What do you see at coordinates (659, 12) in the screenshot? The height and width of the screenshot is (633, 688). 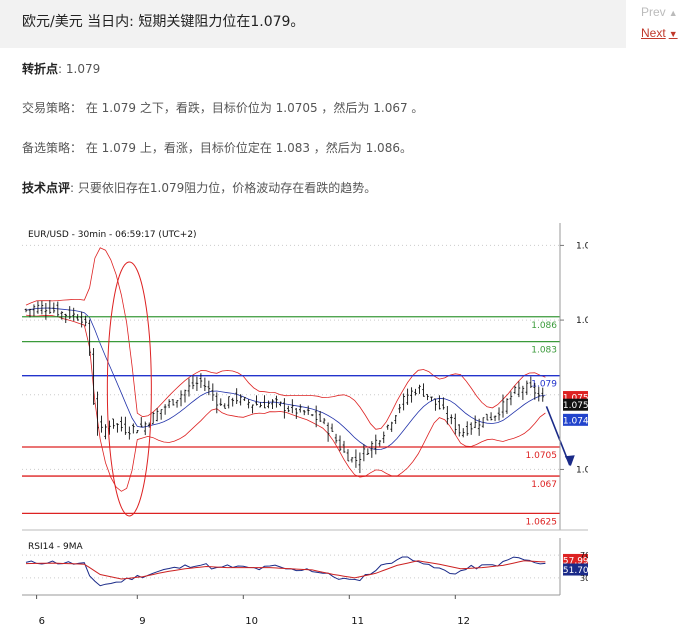 I see `prev-link: Prev ▲` at bounding box center [659, 12].